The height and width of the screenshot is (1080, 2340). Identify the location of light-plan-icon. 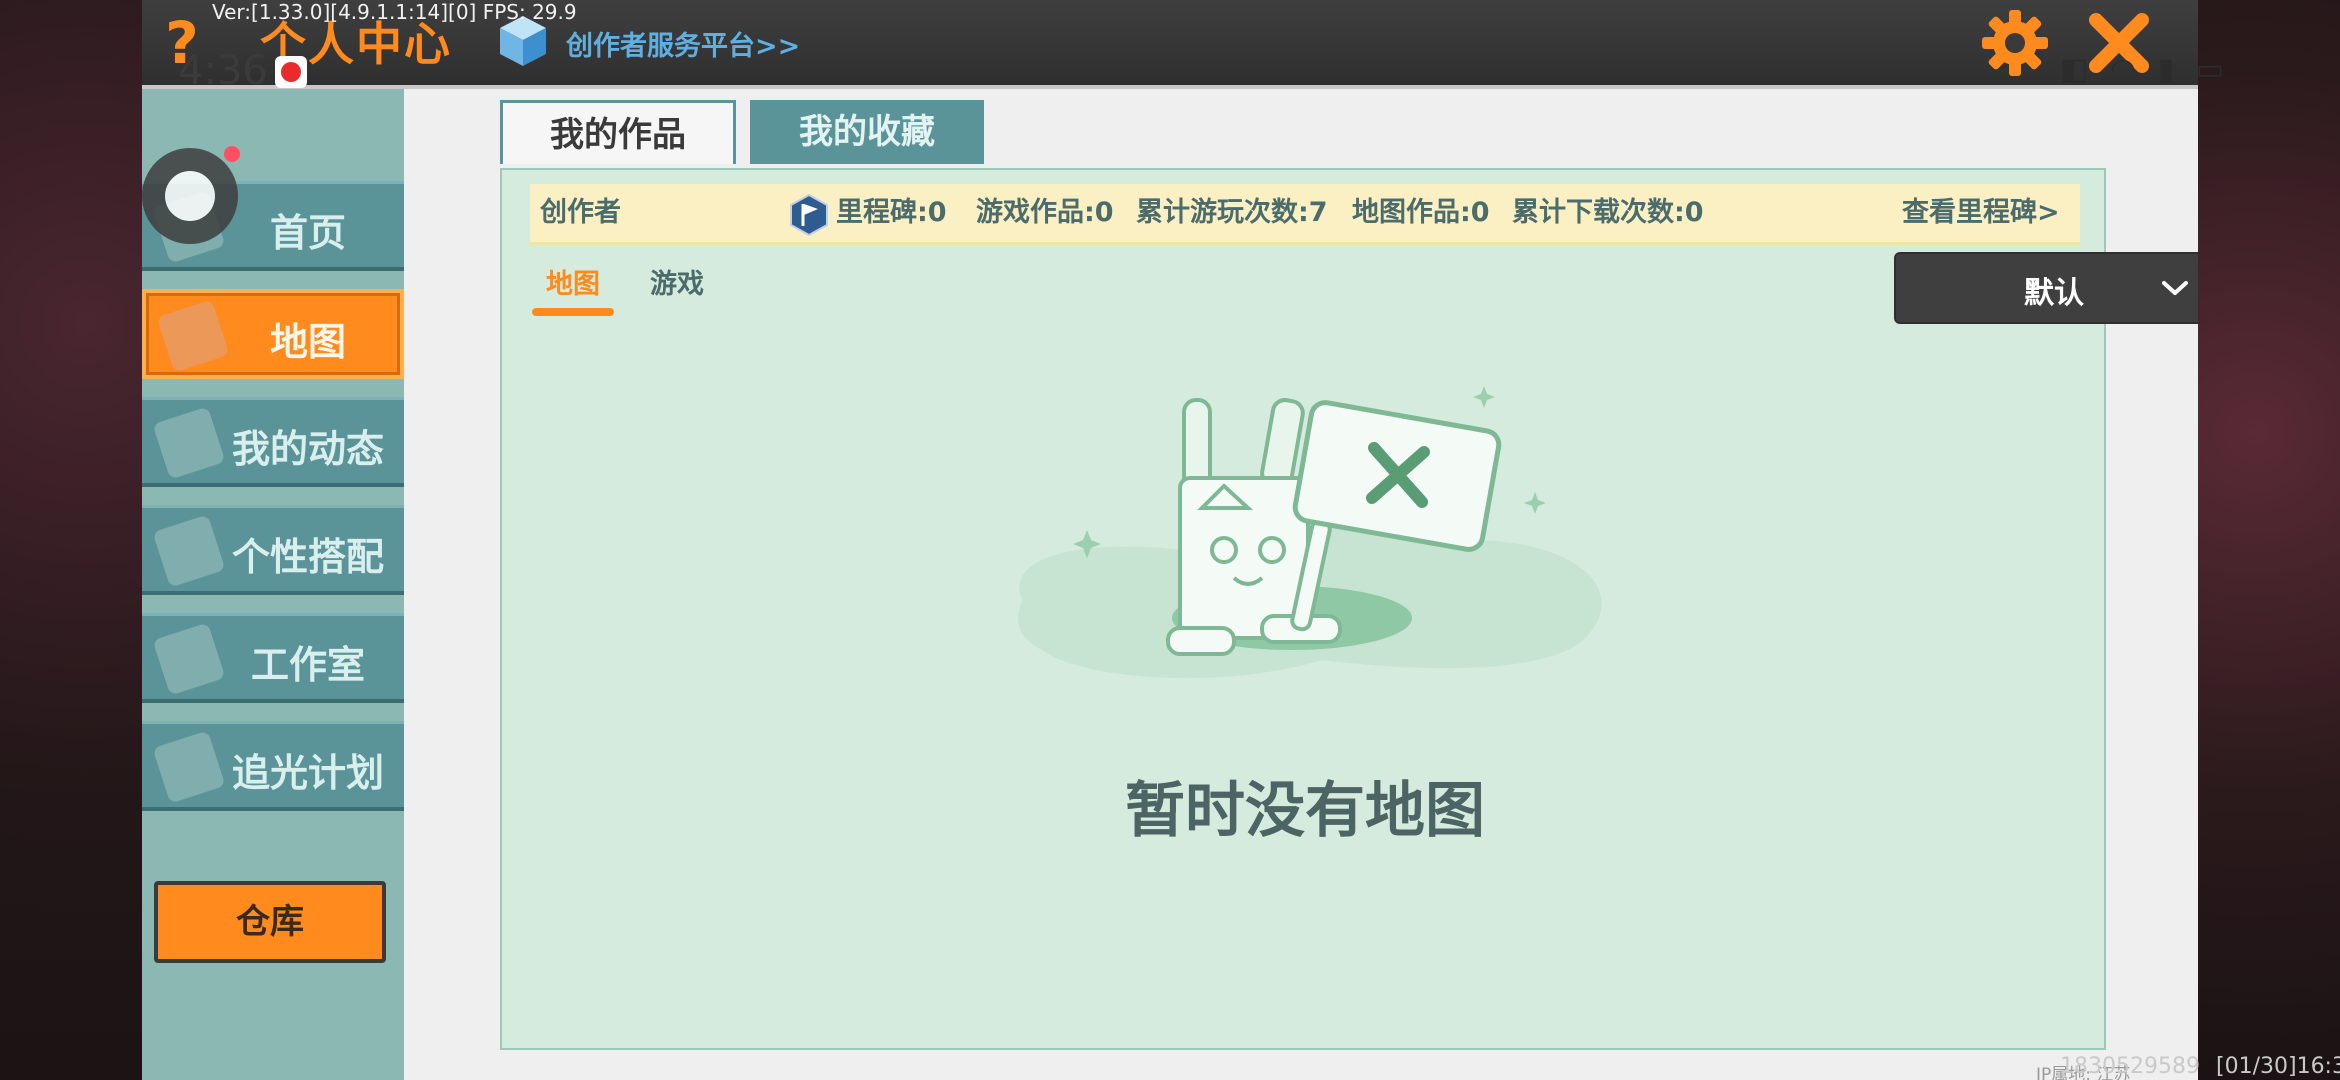
(189, 767).